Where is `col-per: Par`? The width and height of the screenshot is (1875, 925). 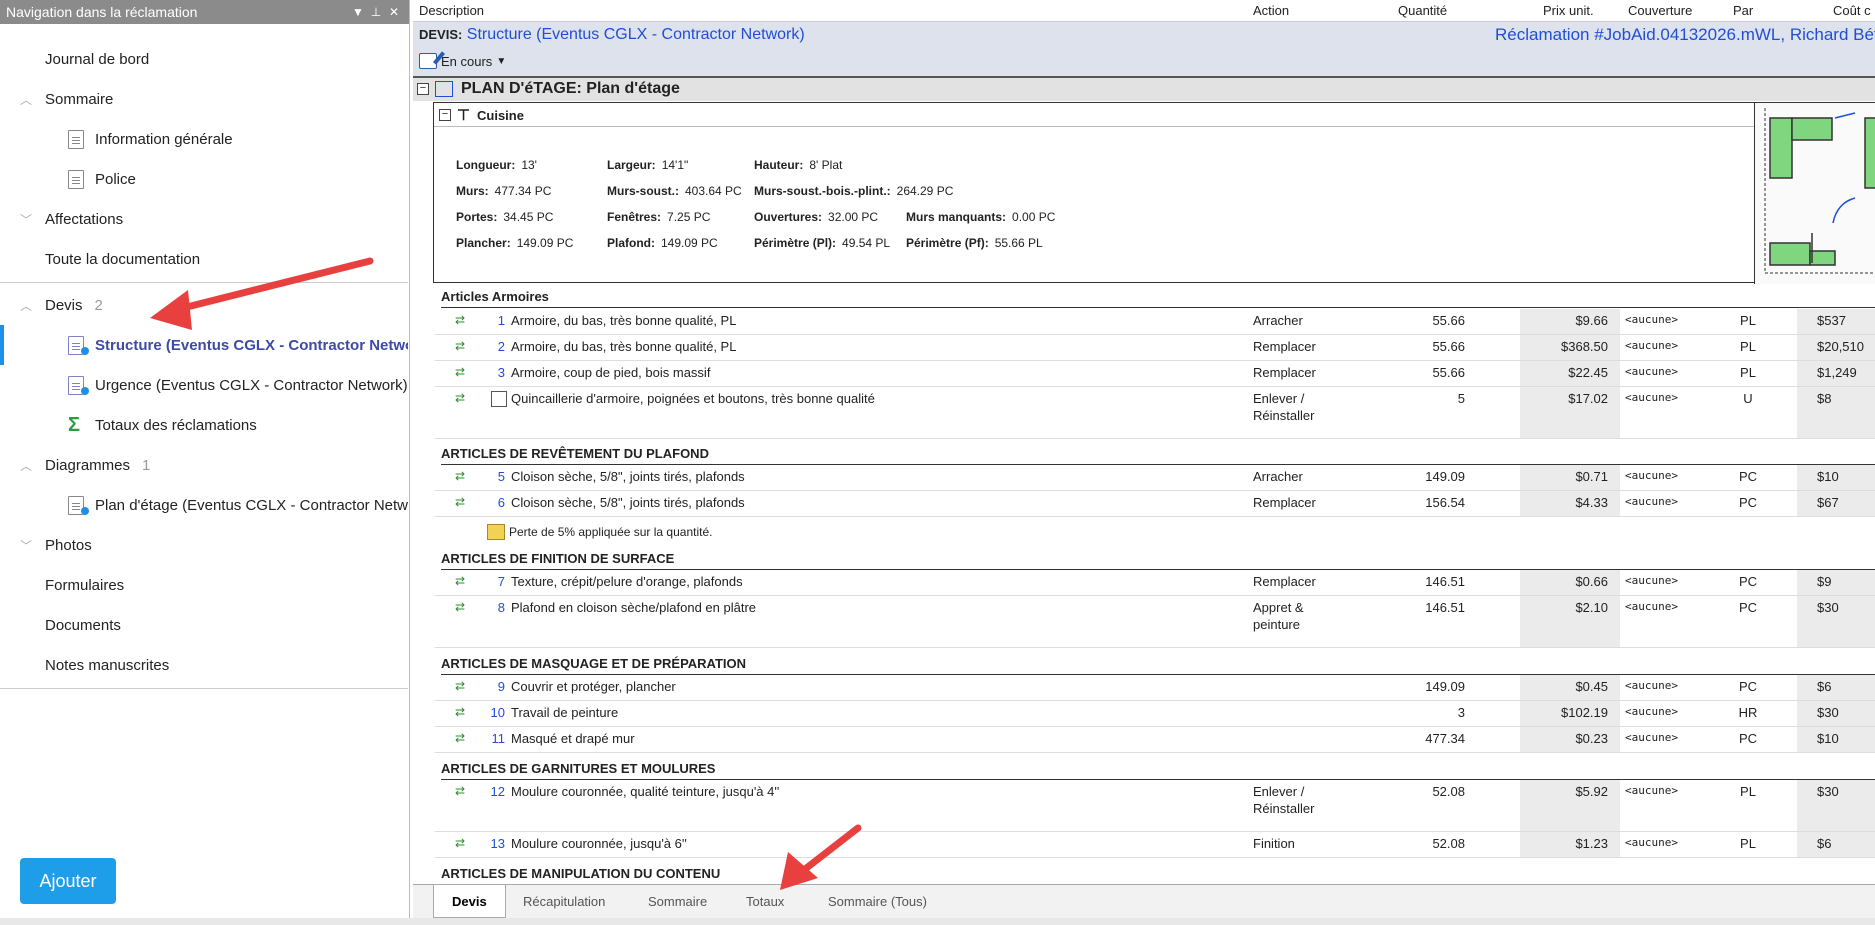
col-per: Par is located at coordinates (1743, 10).